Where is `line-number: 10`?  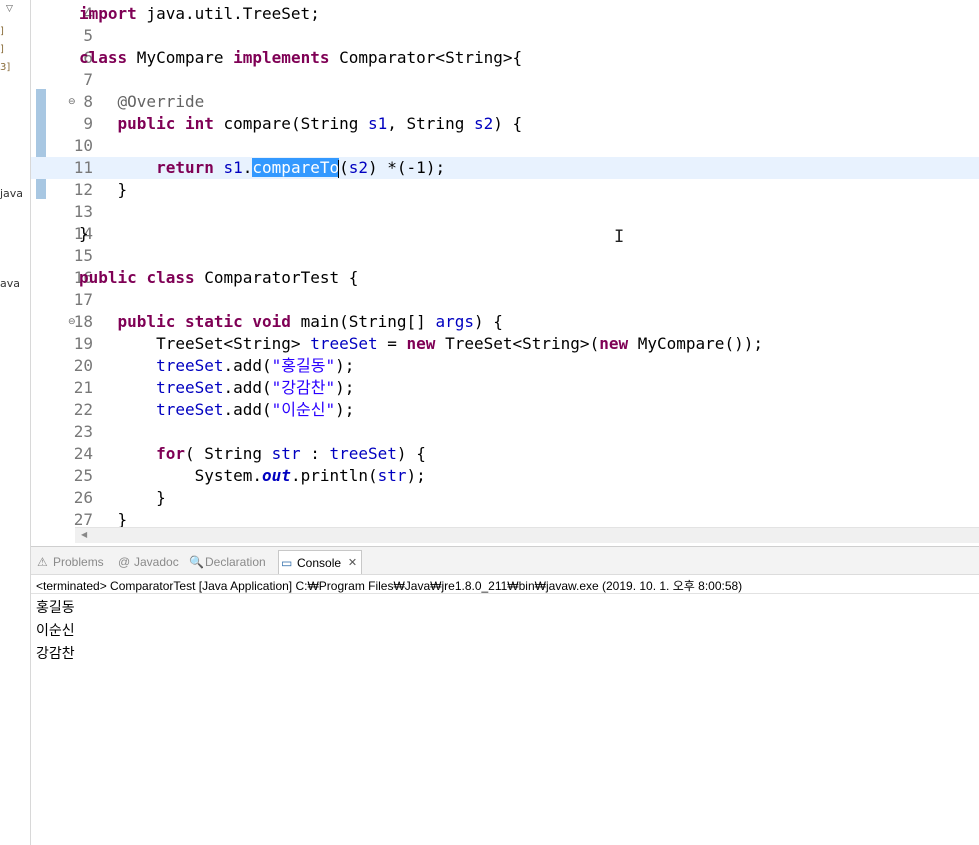
line-number: 10 is located at coordinates (83, 145).